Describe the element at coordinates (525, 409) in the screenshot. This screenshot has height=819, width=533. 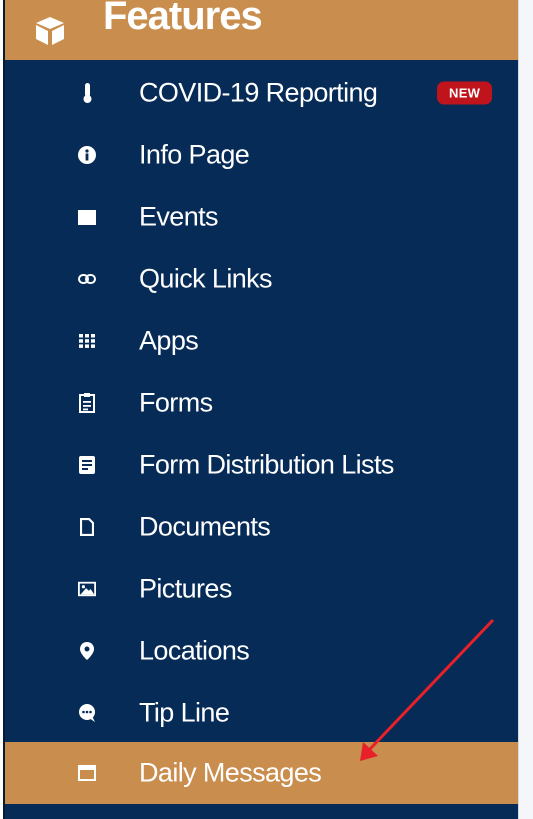
I see `content-edge` at that location.